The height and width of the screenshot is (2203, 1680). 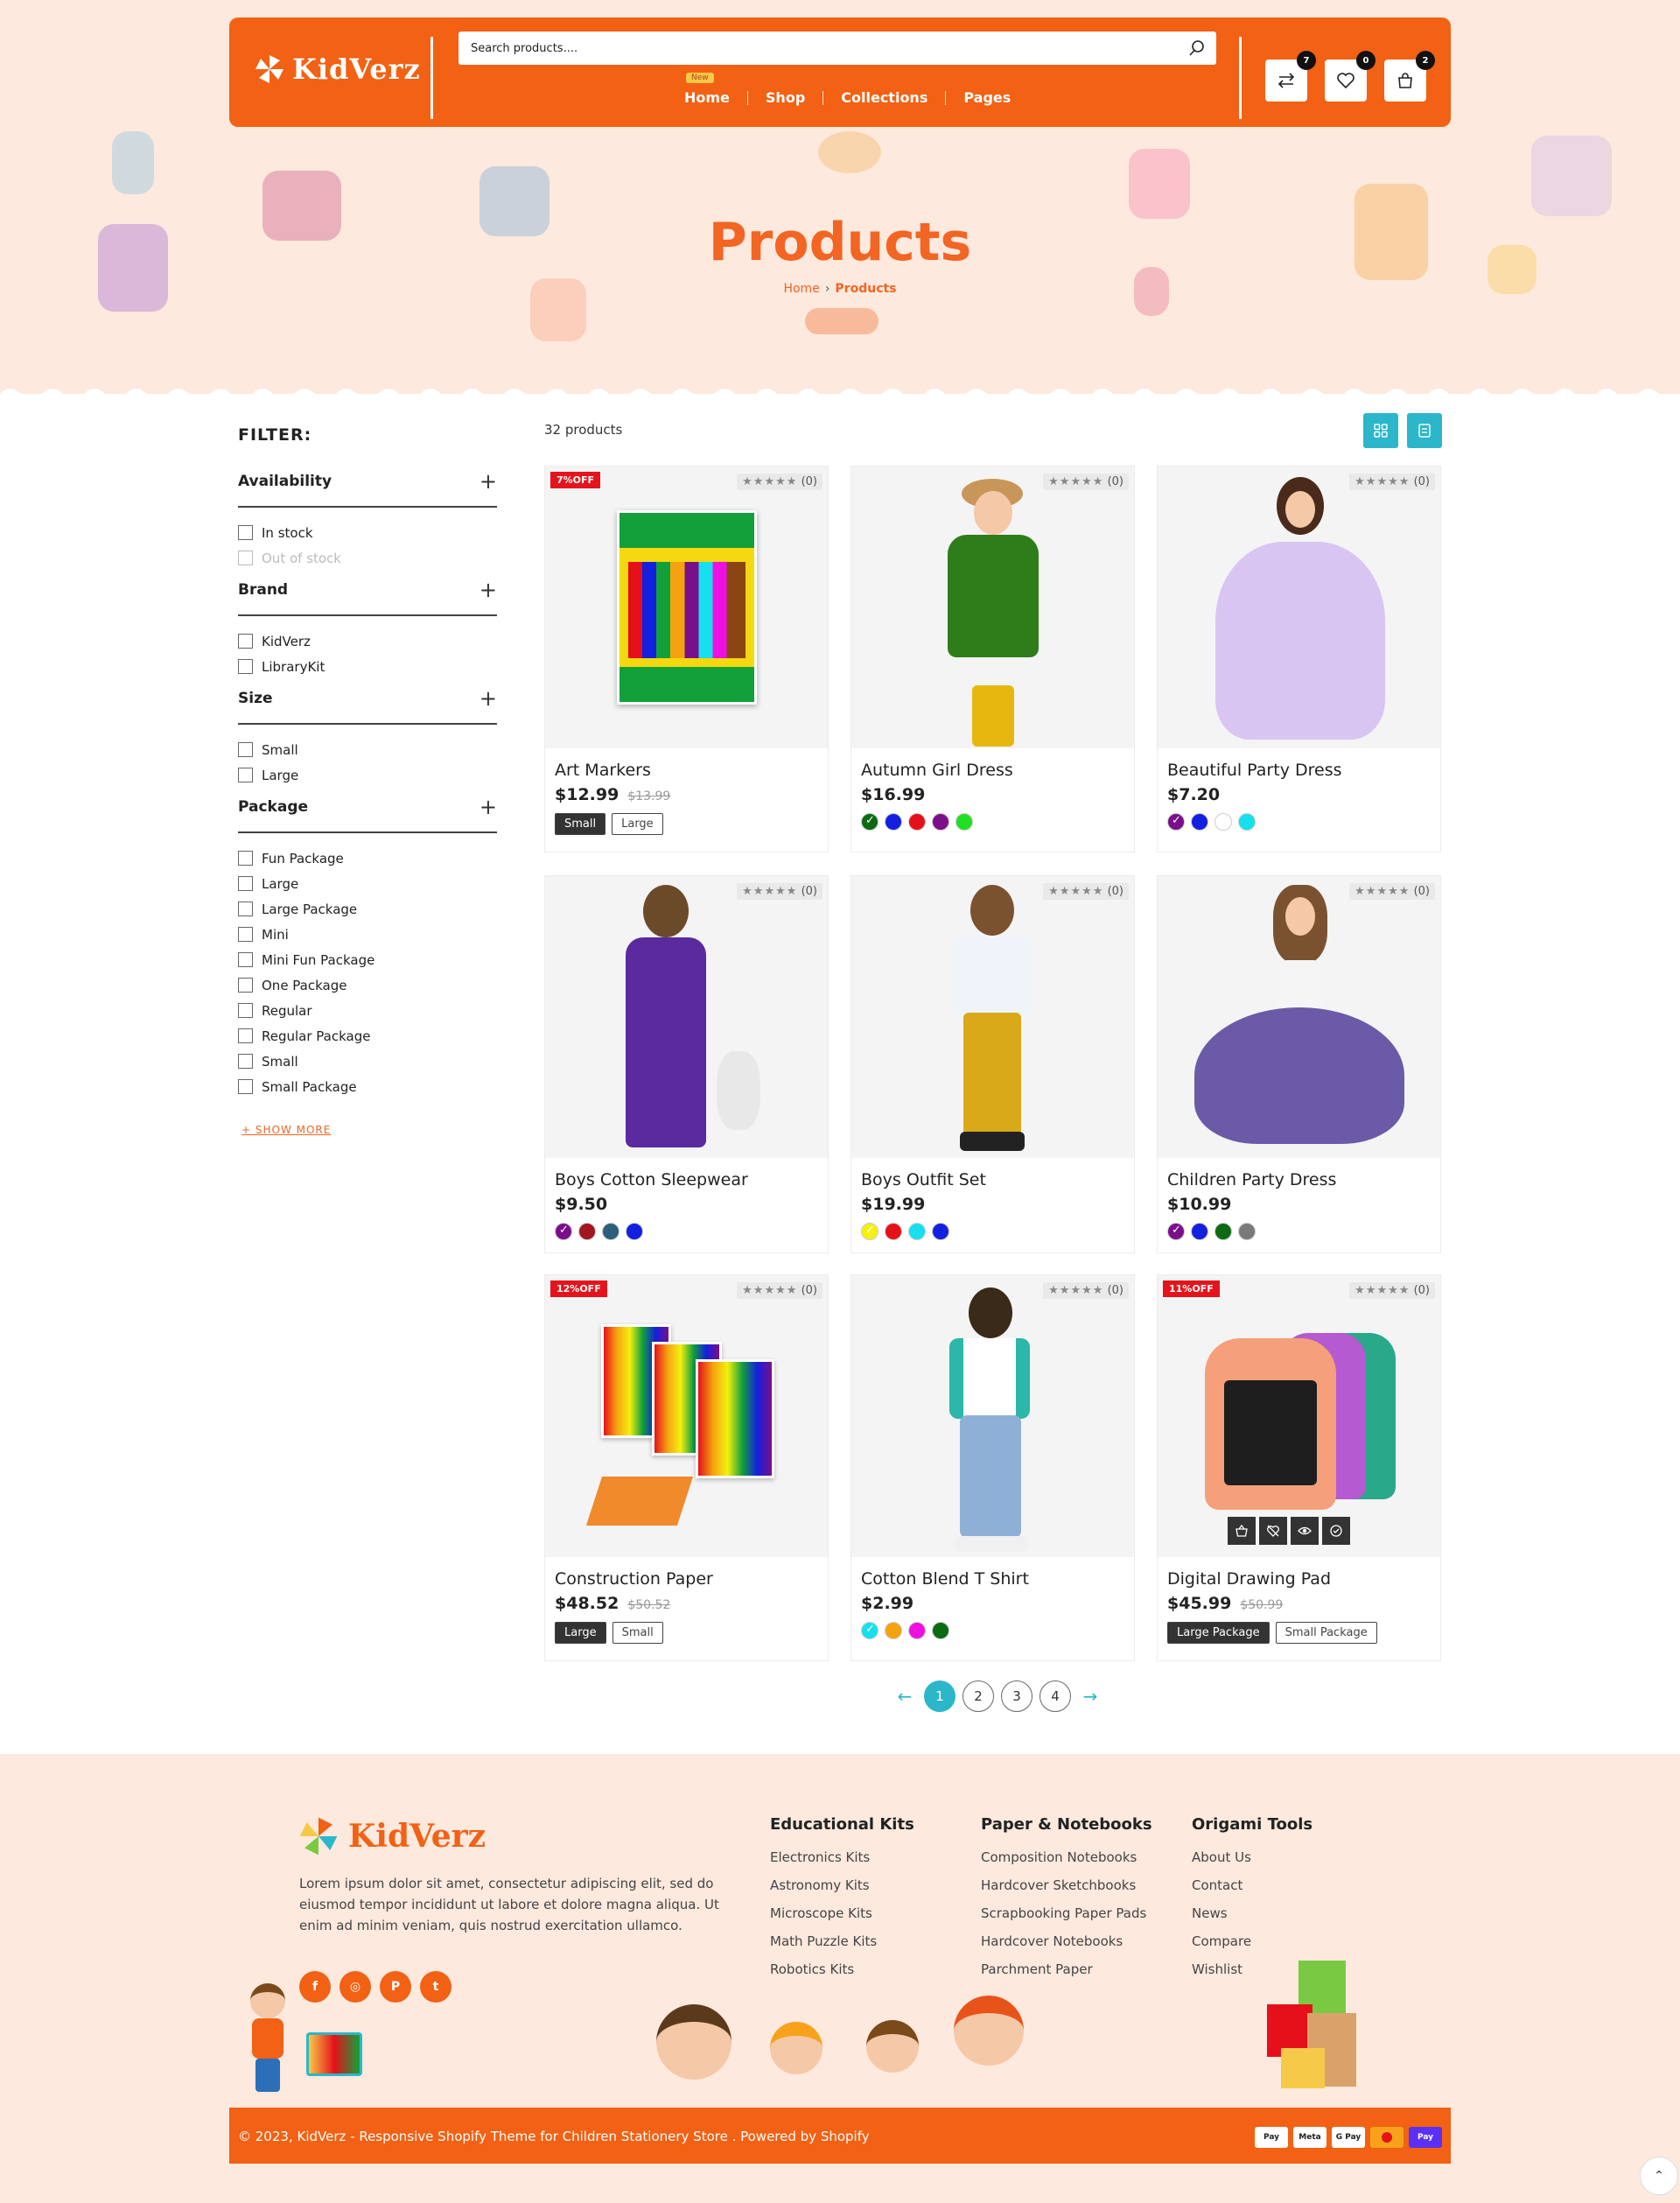 What do you see at coordinates (1424, 430) in the screenshot?
I see `list-view-button` at bounding box center [1424, 430].